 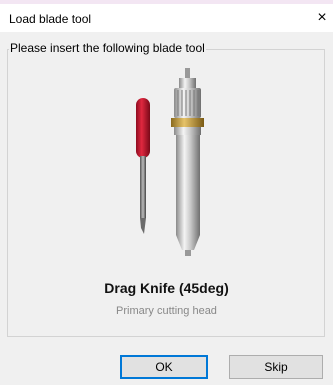 What do you see at coordinates (170, 162) in the screenshot?
I see `blade-tool-image` at bounding box center [170, 162].